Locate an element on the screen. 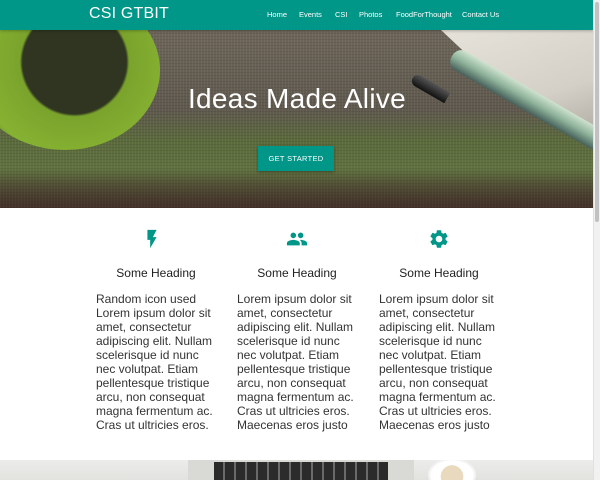 The image size is (600, 480). group-icon is located at coordinates (297, 239).